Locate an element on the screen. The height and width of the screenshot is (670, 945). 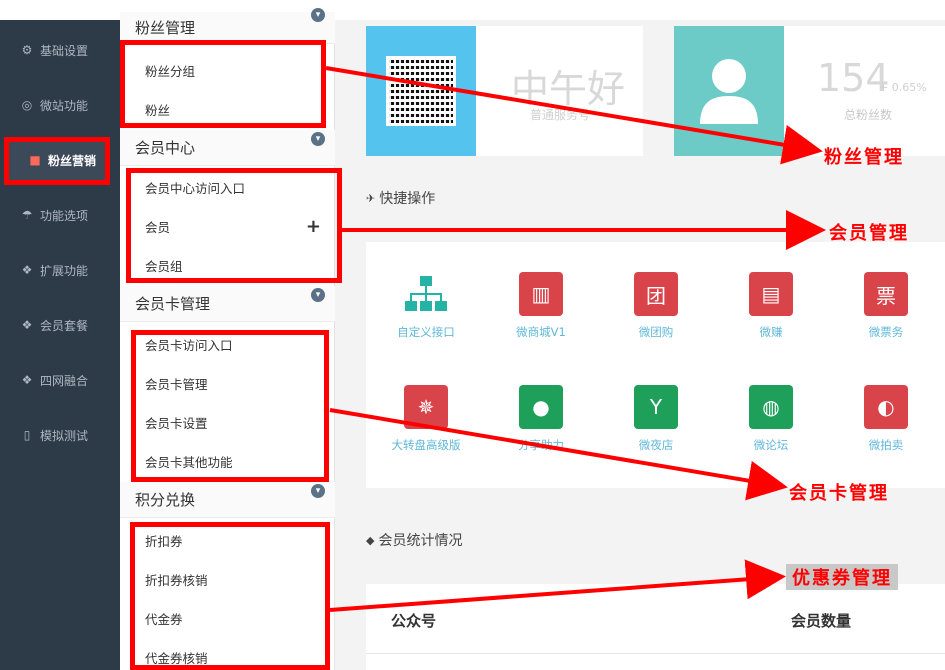
quick-op-share: ● 分享助力 is located at coordinates (541, 425).